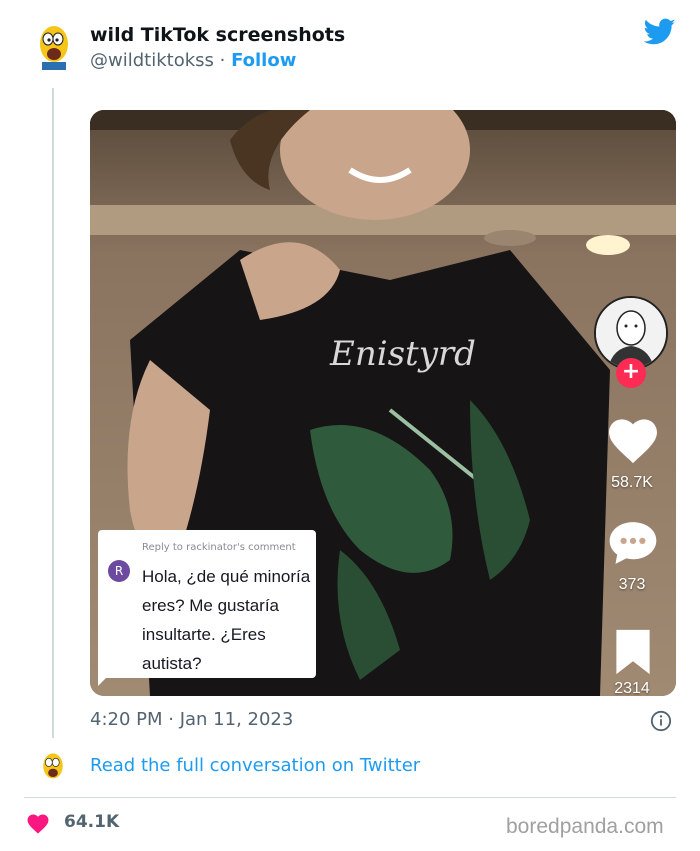 Image resolution: width=700 pixels, height=851 pixels. I want to click on tiktok-comment-count: 373, so click(632, 584).